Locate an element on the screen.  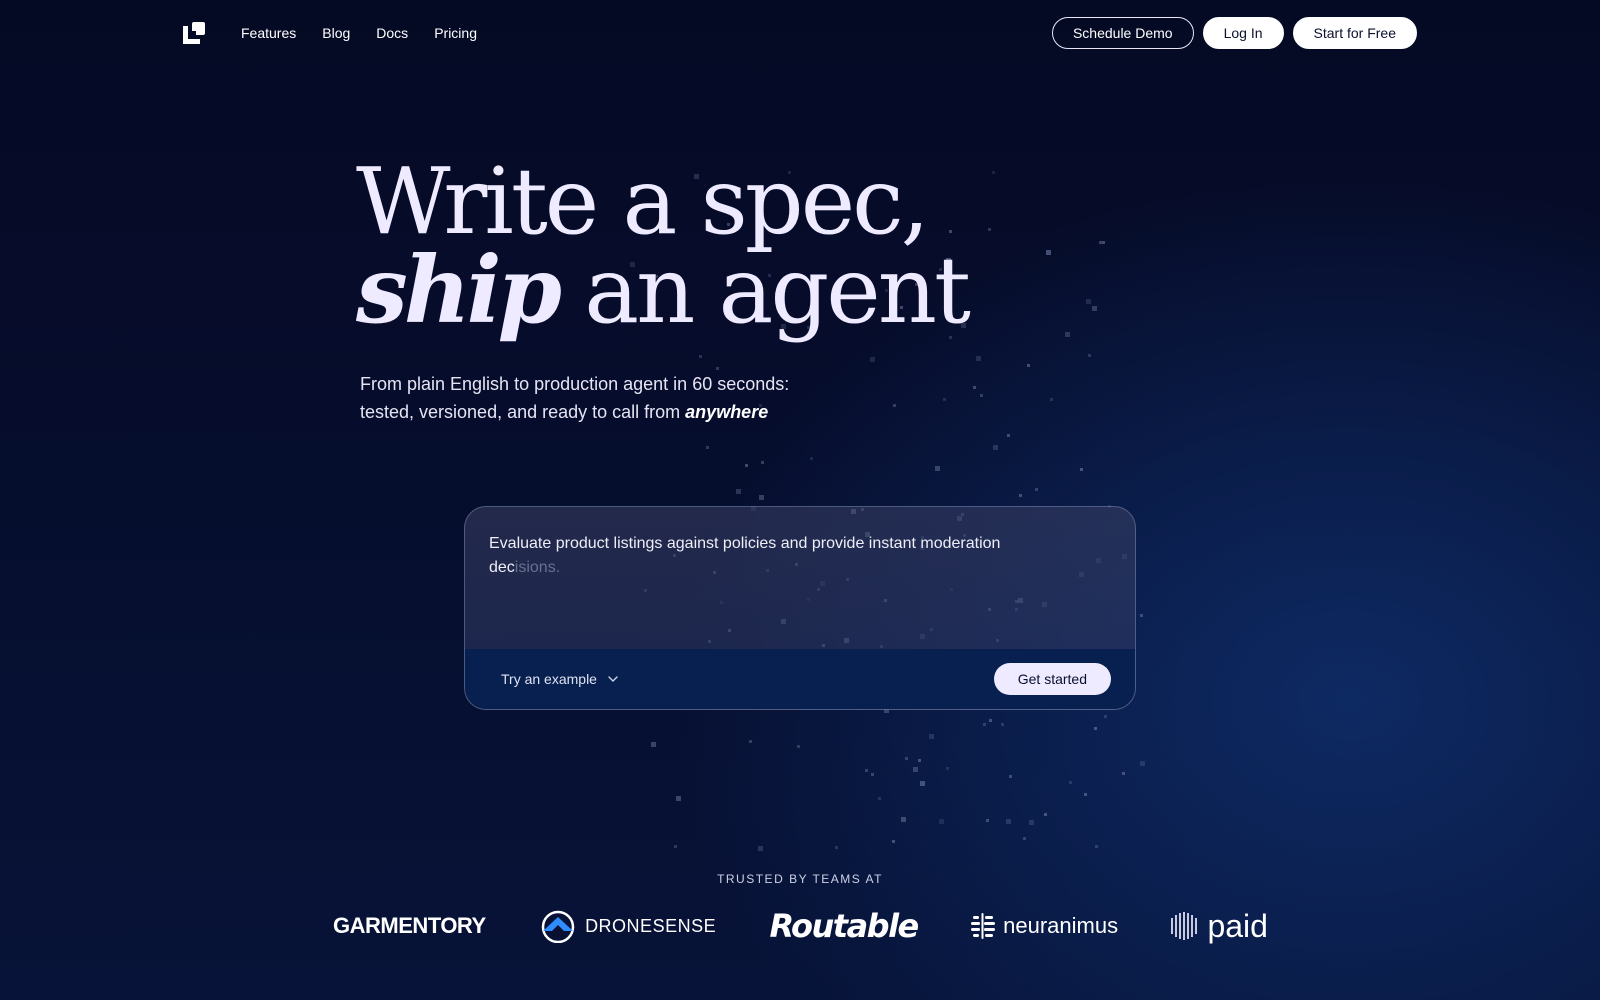
dronesense-icon is located at coordinates (558, 926).